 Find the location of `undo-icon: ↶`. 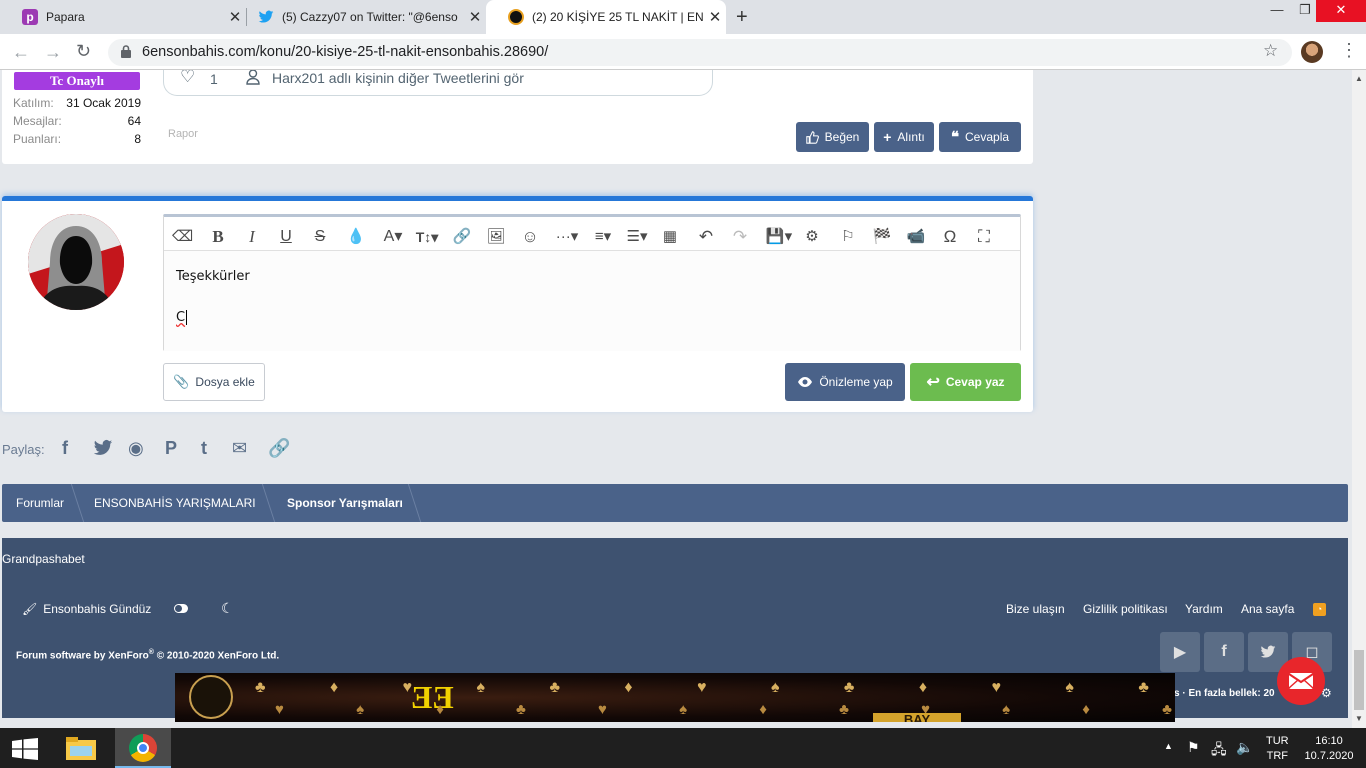

undo-icon: ↶ is located at coordinates (706, 237).